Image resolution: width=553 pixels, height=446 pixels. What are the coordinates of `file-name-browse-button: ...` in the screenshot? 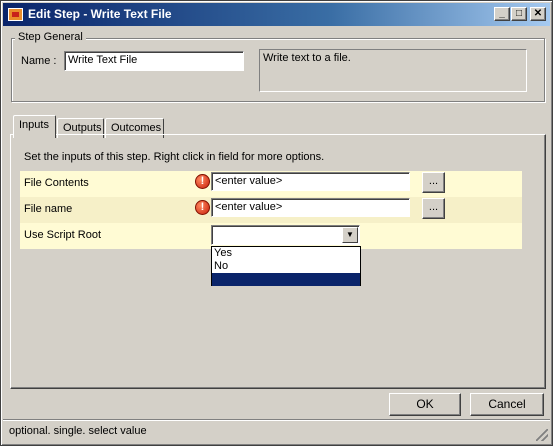 It's located at (433, 208).